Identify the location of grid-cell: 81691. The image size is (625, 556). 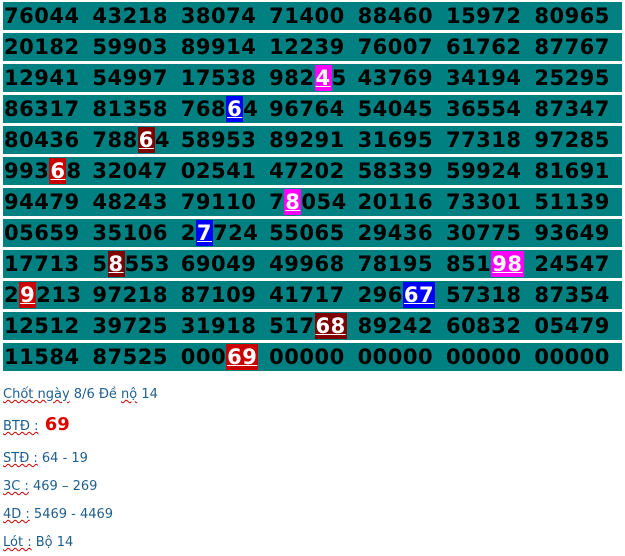
(577, 171).